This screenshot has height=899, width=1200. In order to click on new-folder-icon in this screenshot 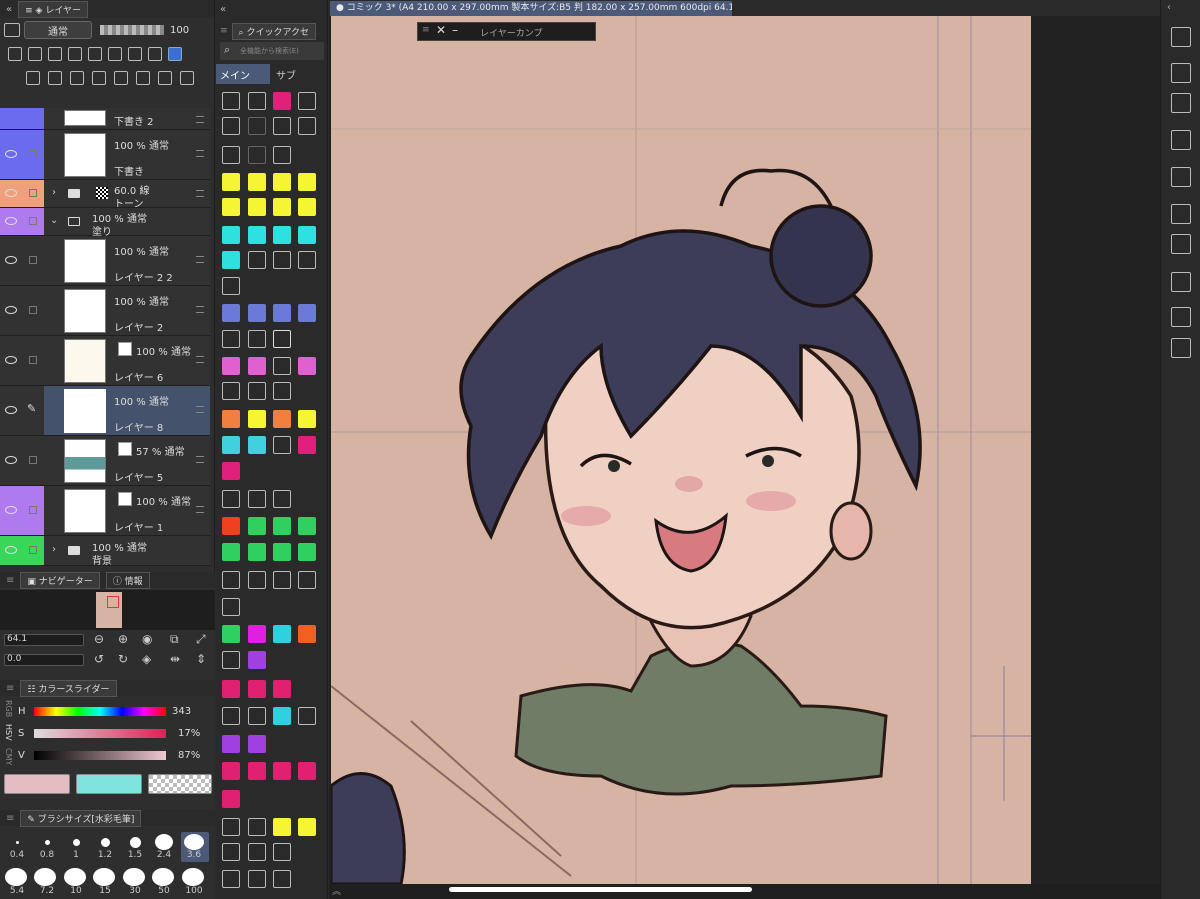, I will do `click(77, 78)`.